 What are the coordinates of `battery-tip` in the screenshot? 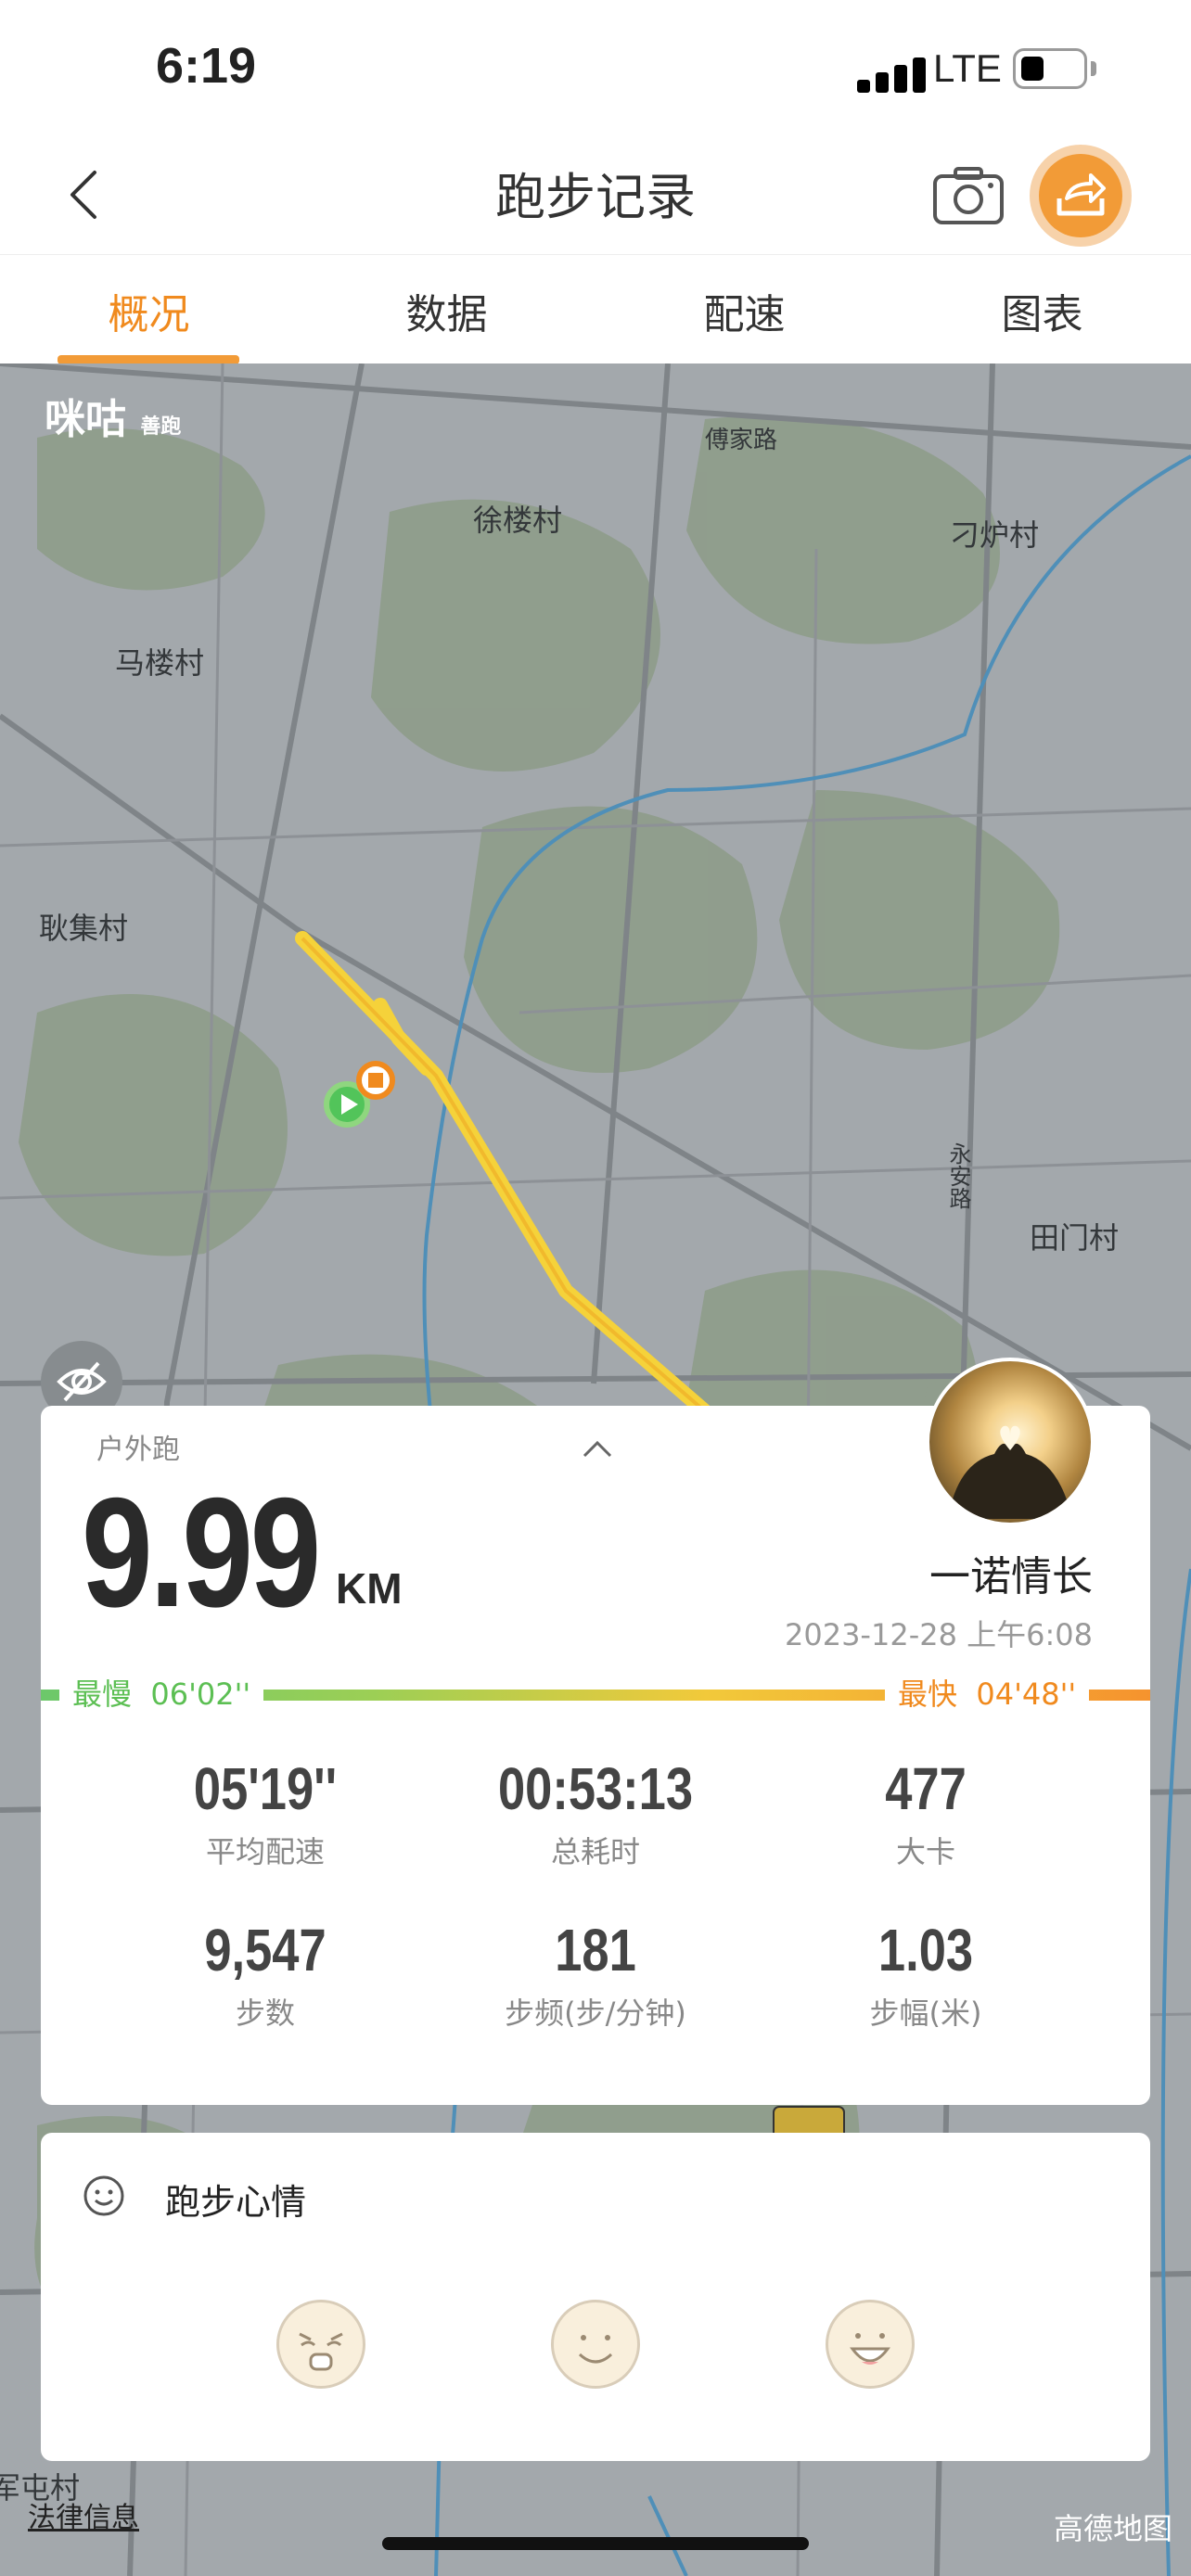 It's located at (1093, 68).